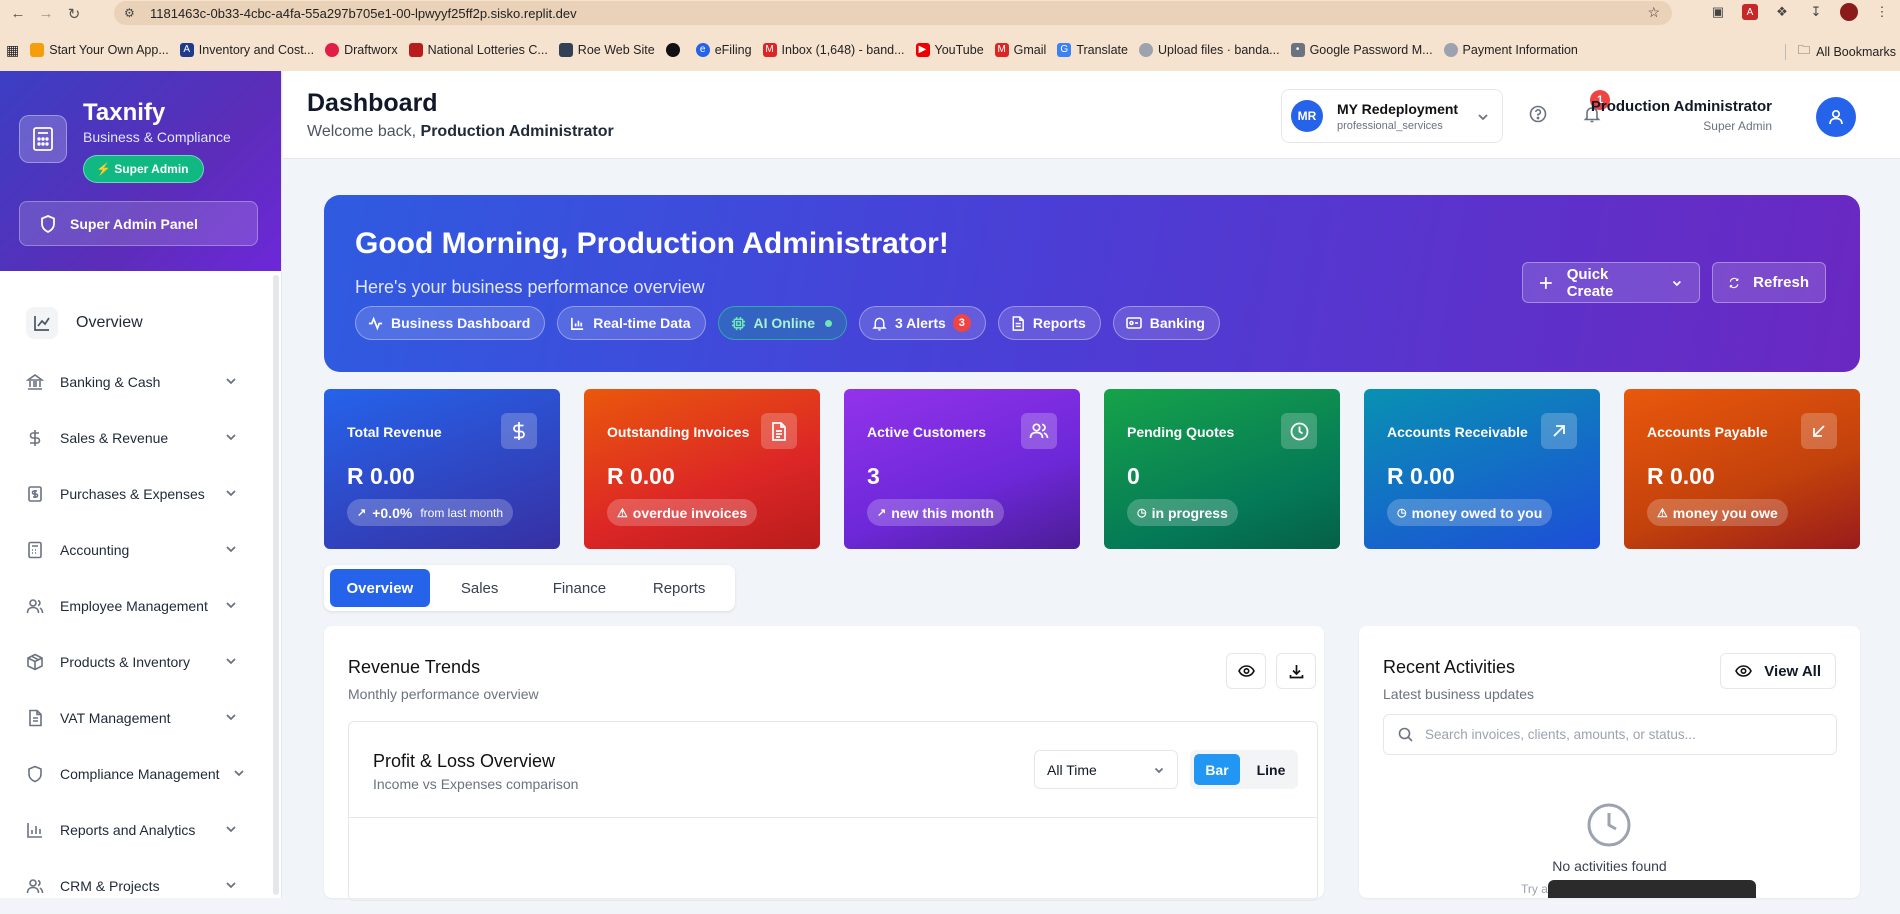  Describe the element at coordinates (675, 50) in the screenshot. I see `bookmark-item` at that location.